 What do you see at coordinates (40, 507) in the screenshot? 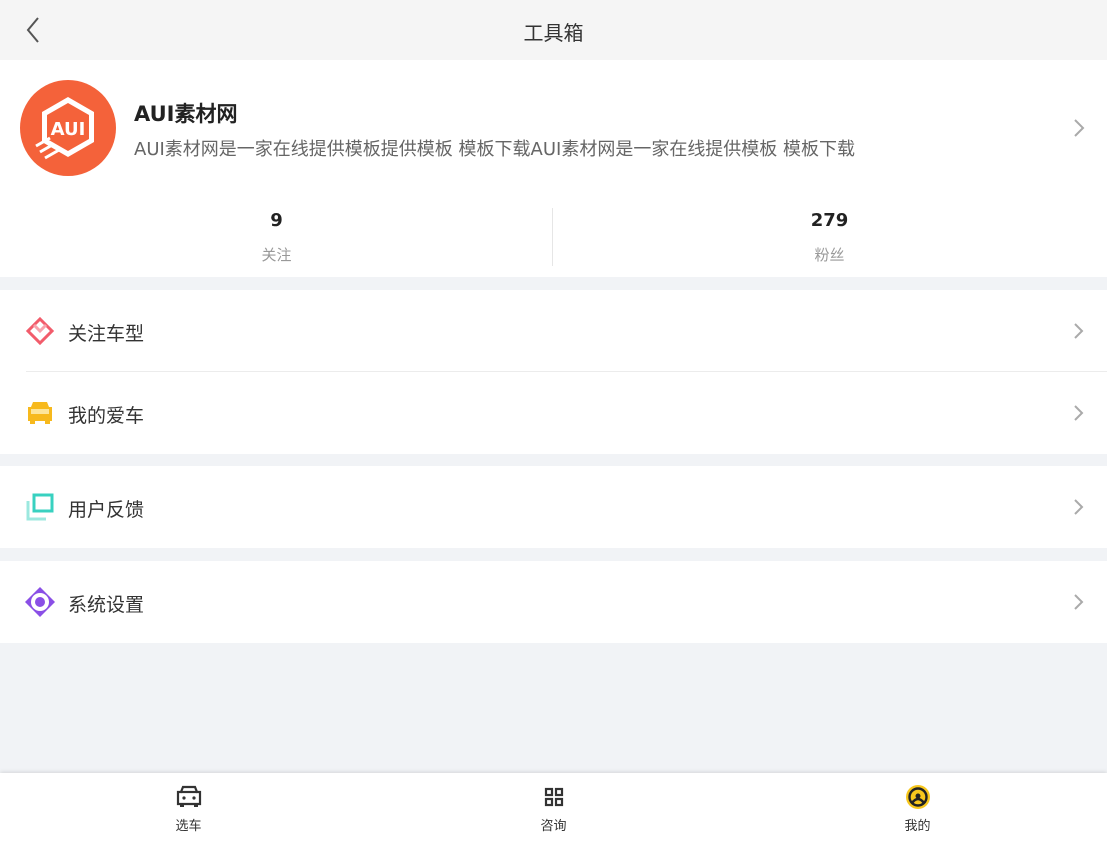
I see `feedback-icon` at bounding box center [40, 507].